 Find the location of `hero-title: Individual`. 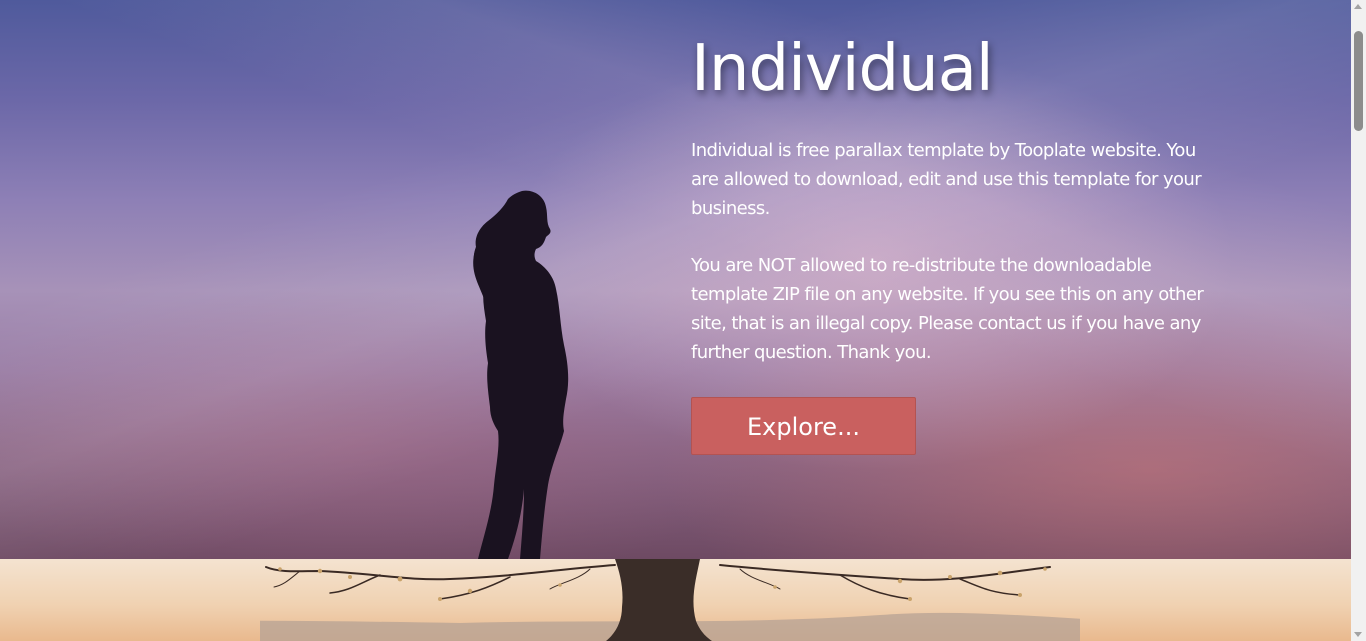

hero-title: Individual is located at coordinates (842, 69).